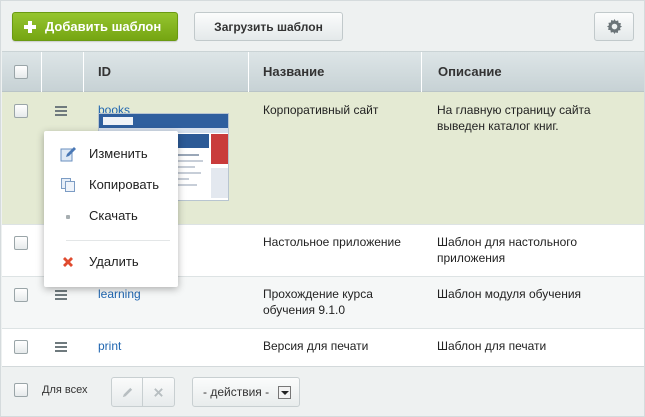  I want to click on menu-item-edit: Изменить, so click(111, 154).